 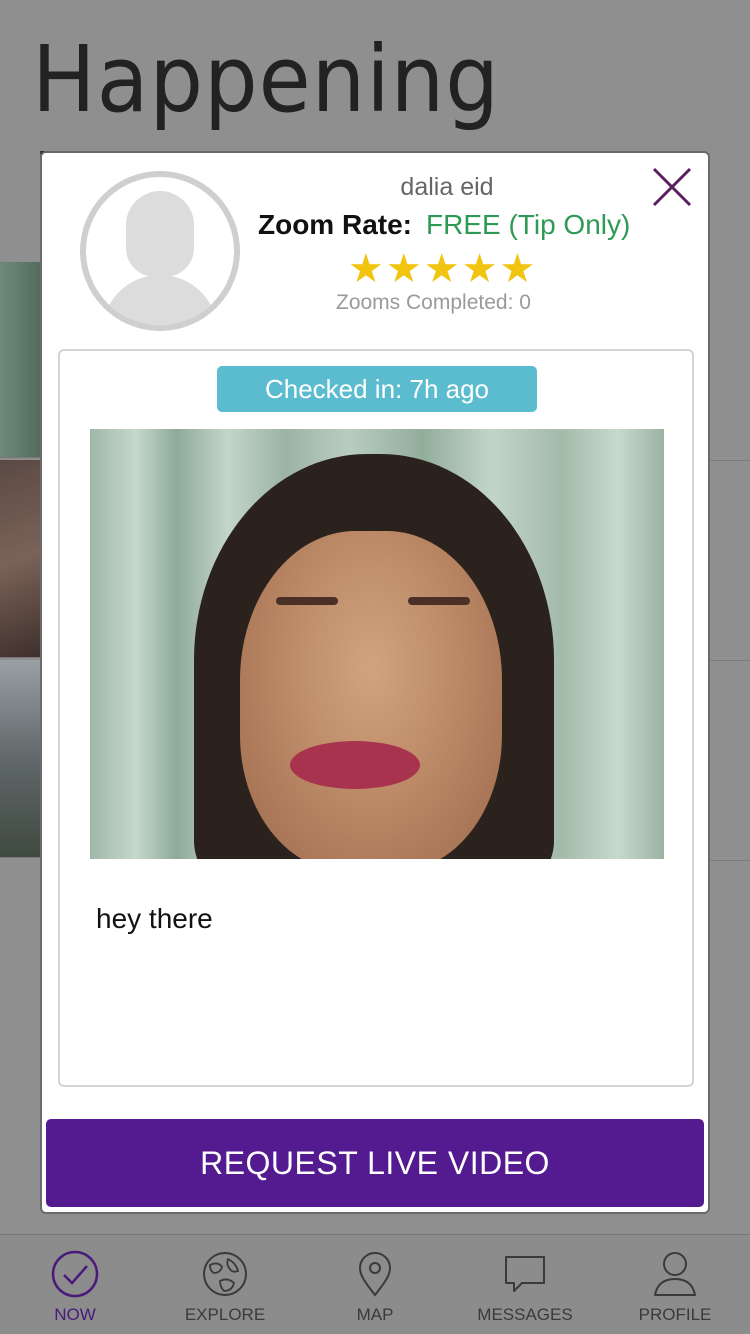 What do you see at coordinates (225, 1314) in the screenshot?
I see `tab-label: EXPLORE` at bounding box center [225, 1314].